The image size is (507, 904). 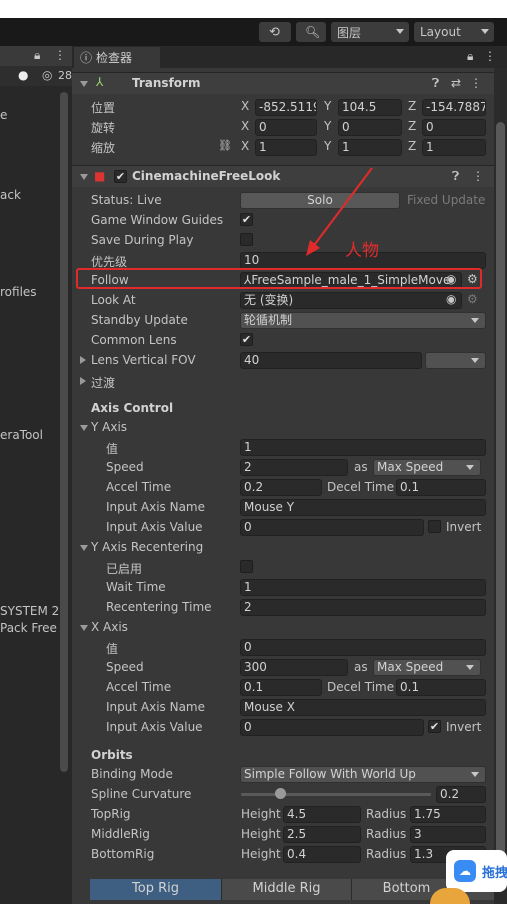 I want to click on freelook-header: ■ ✔ CinemachineFreeLook ❓︎ ⋮, so click(x=283, y=176).